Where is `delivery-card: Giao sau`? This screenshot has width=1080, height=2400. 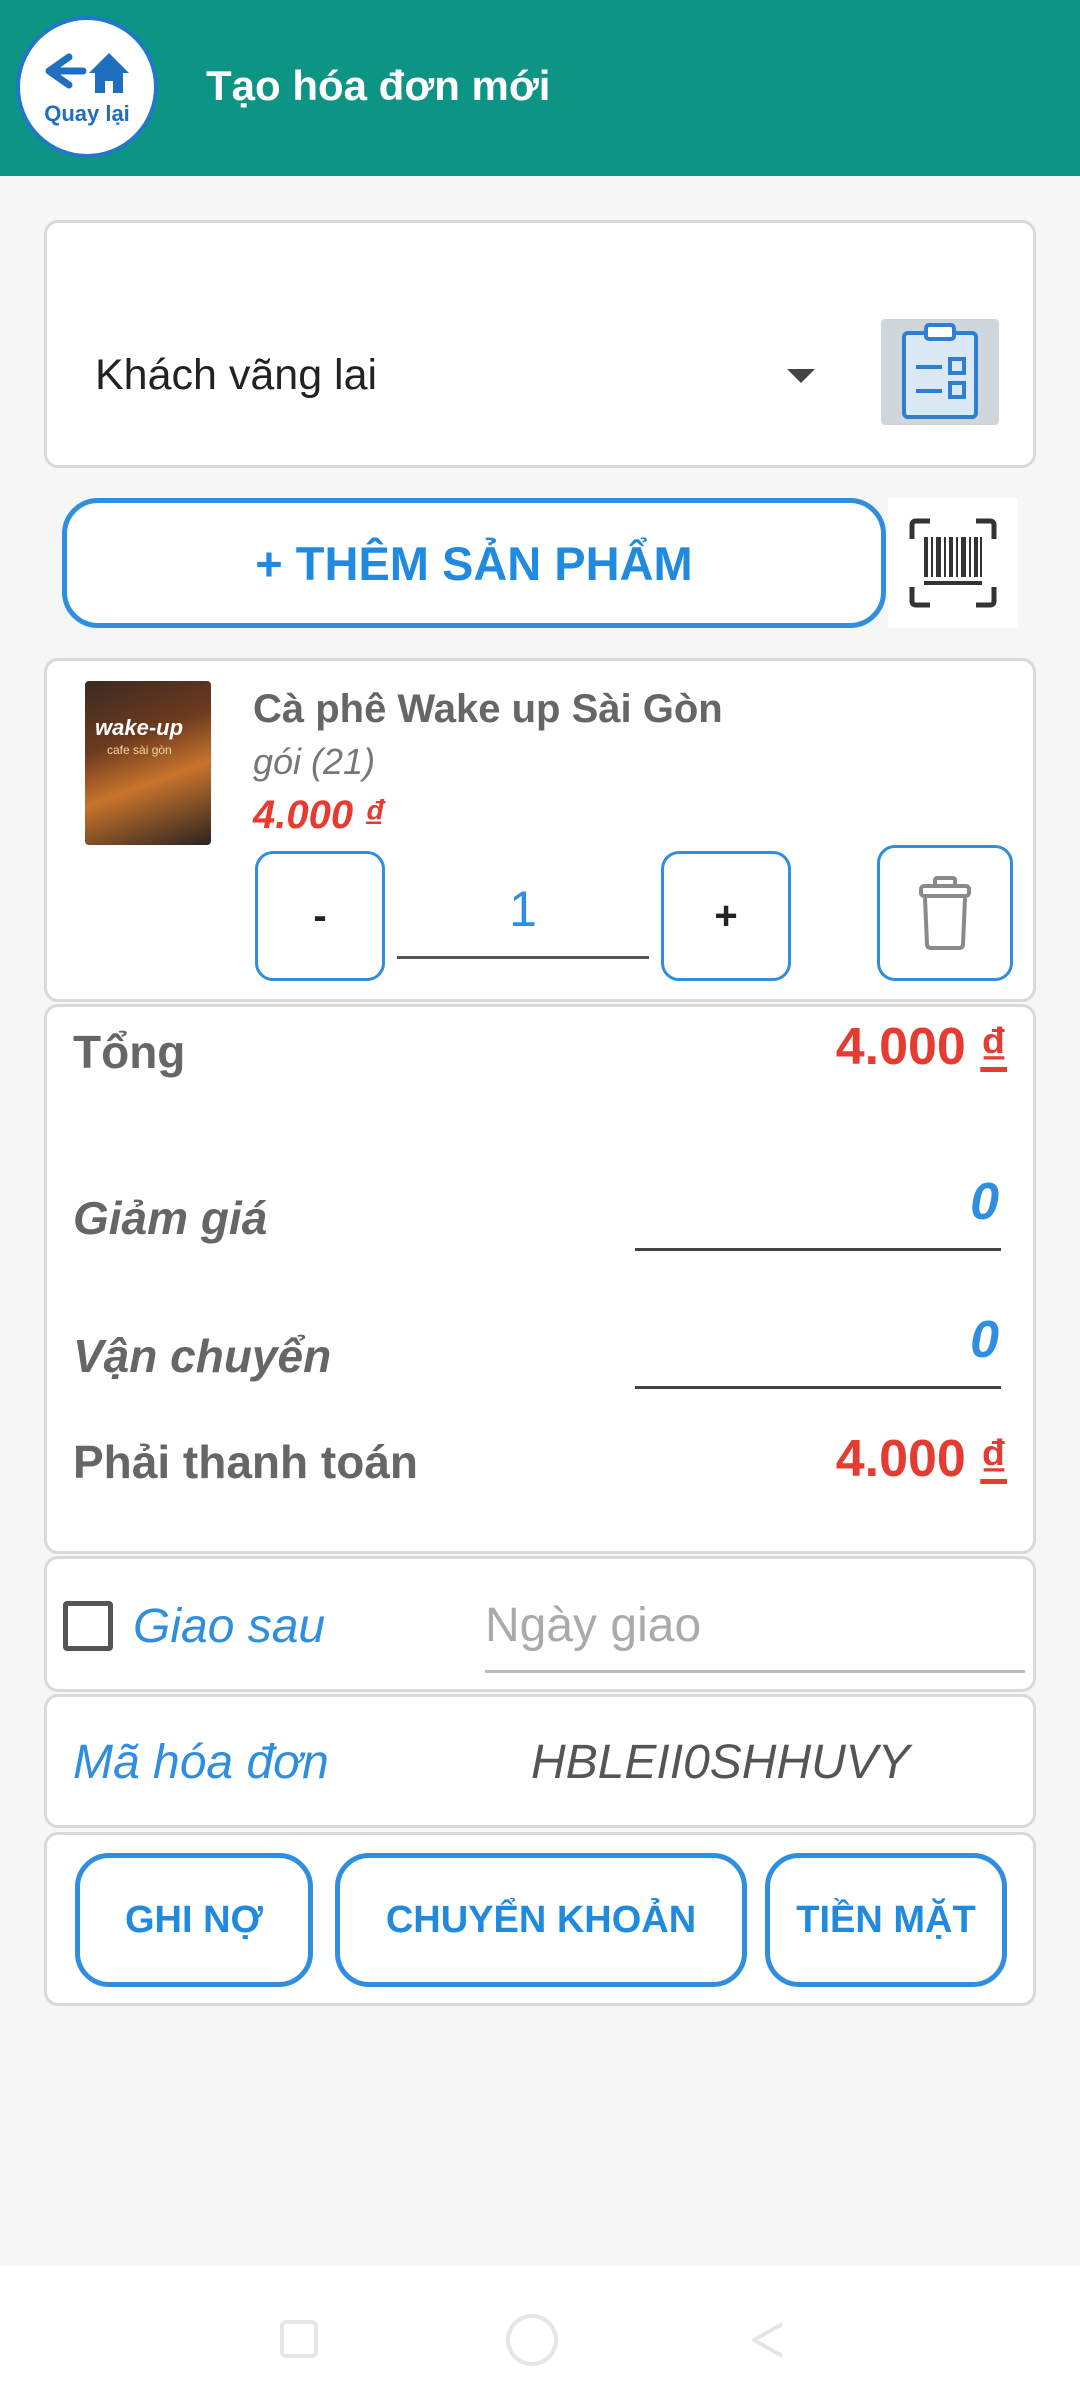 delivery-card: Giao sau is located at coordinates (540, 1624).